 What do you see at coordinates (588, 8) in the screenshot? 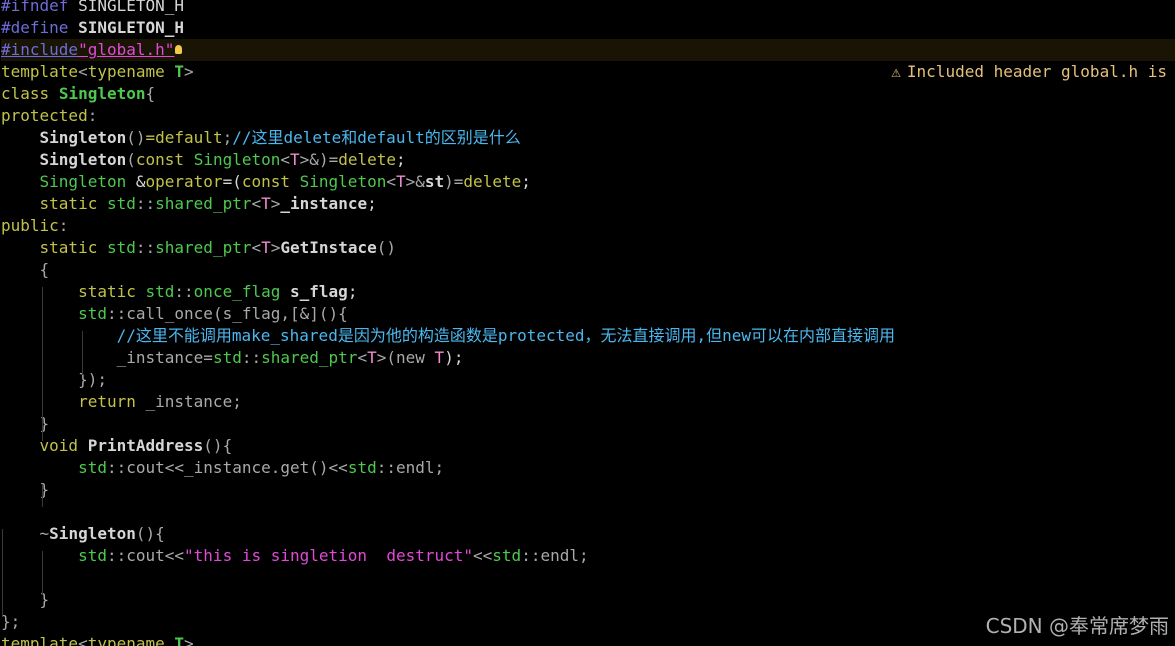
I see `code-line: #ifndef SINGLETON_H` at bounding box center [588, 8].